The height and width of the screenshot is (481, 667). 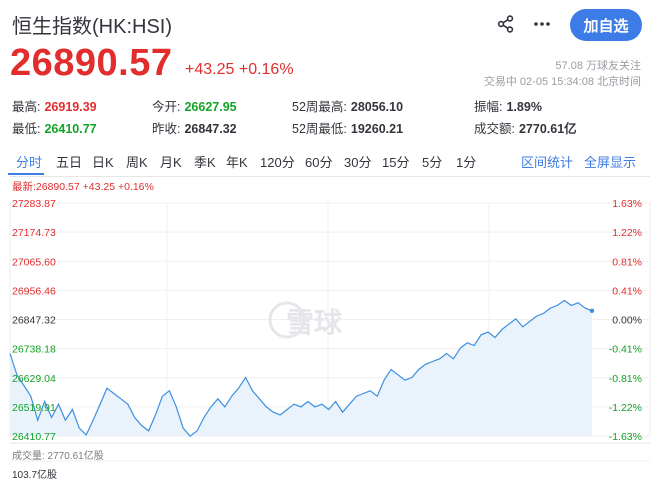 I want to click on y-tick-label-right: 1.22%, so click(x=627, y=233).